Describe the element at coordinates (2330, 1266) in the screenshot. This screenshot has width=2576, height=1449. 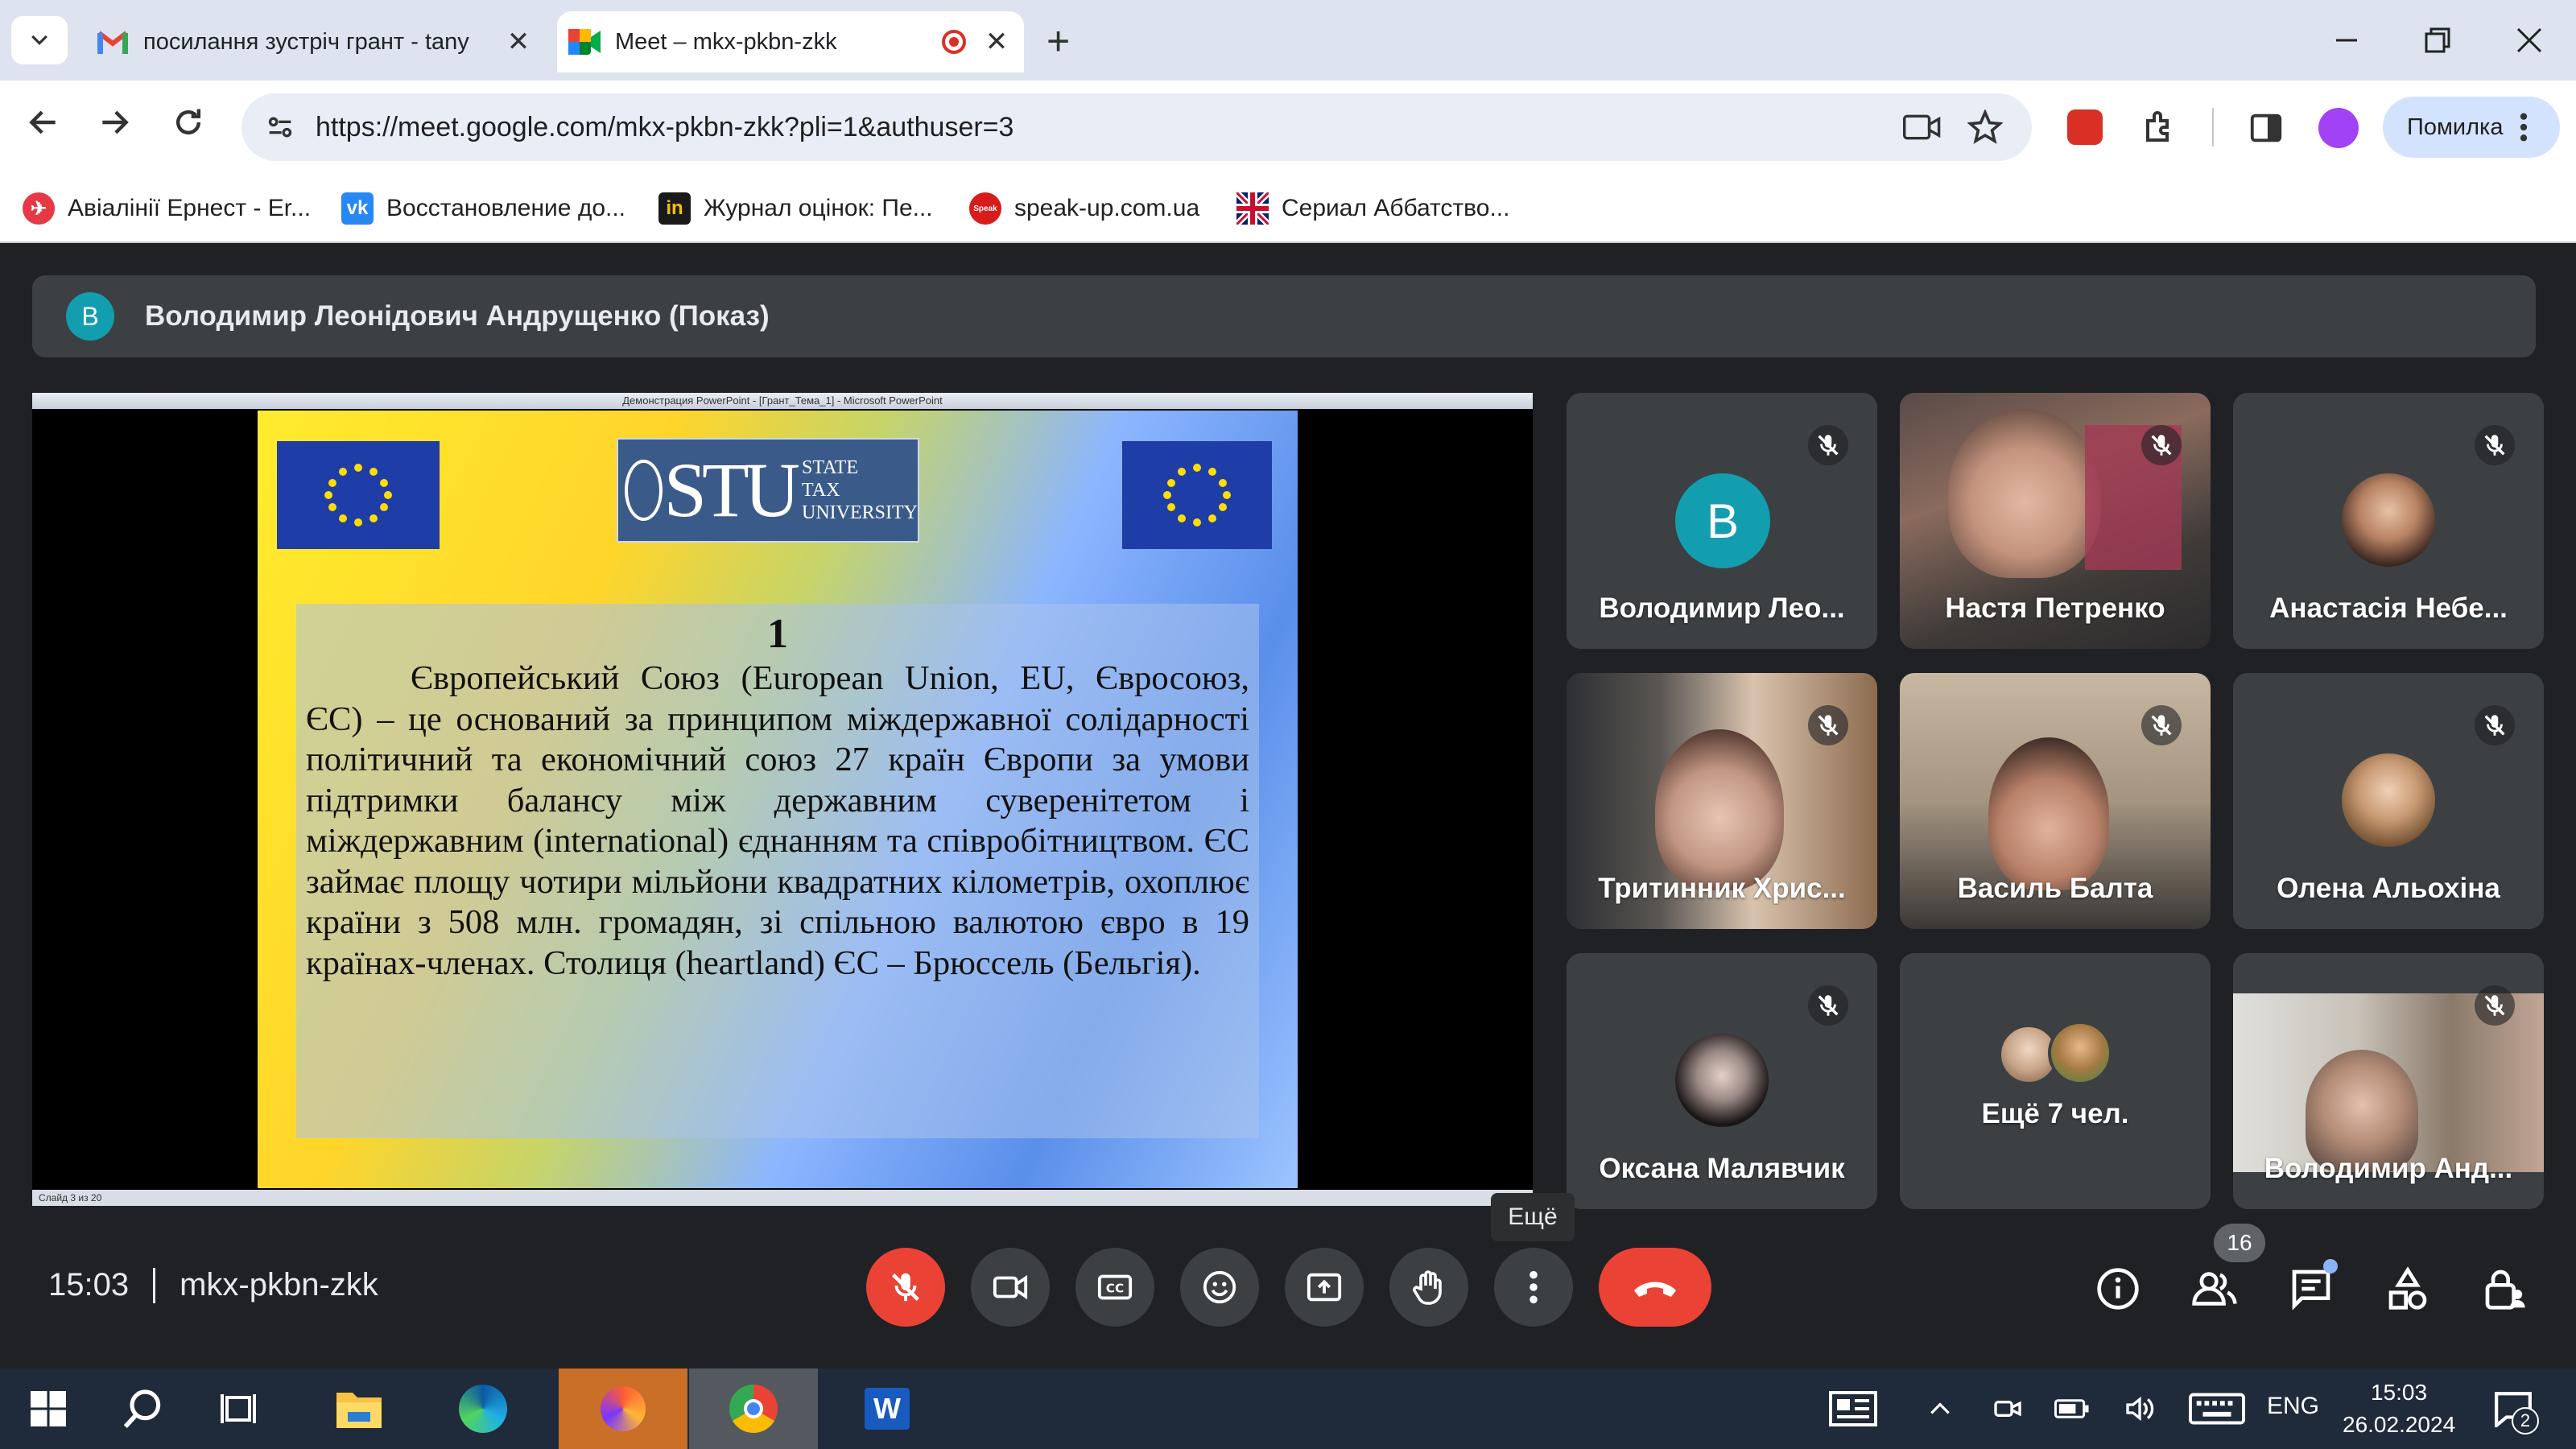
I see `chat-notification-dot` at that location.